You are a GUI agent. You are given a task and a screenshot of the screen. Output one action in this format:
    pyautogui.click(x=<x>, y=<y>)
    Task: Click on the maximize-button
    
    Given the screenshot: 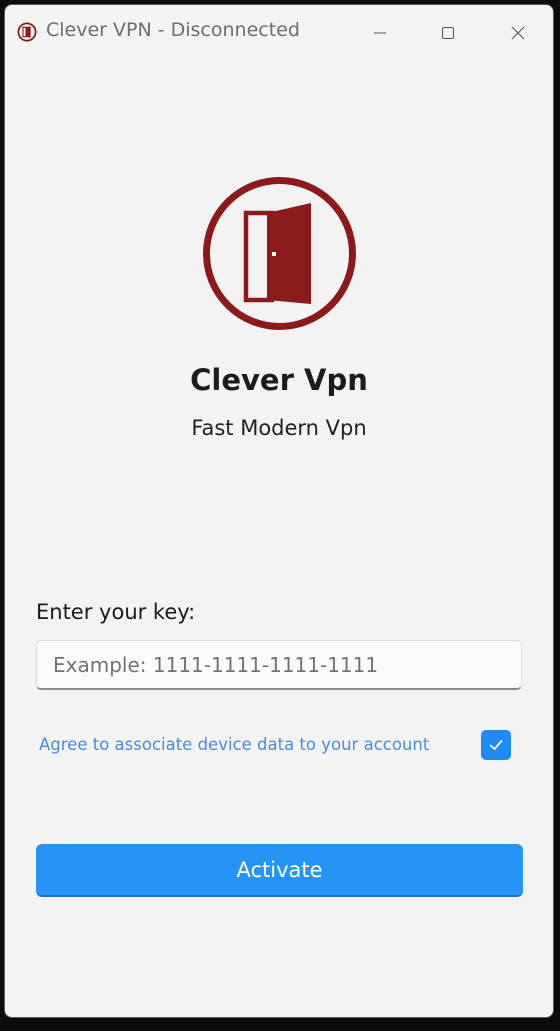 What is the action you would take?
    pyautogui.click(x=448, y=33)
    